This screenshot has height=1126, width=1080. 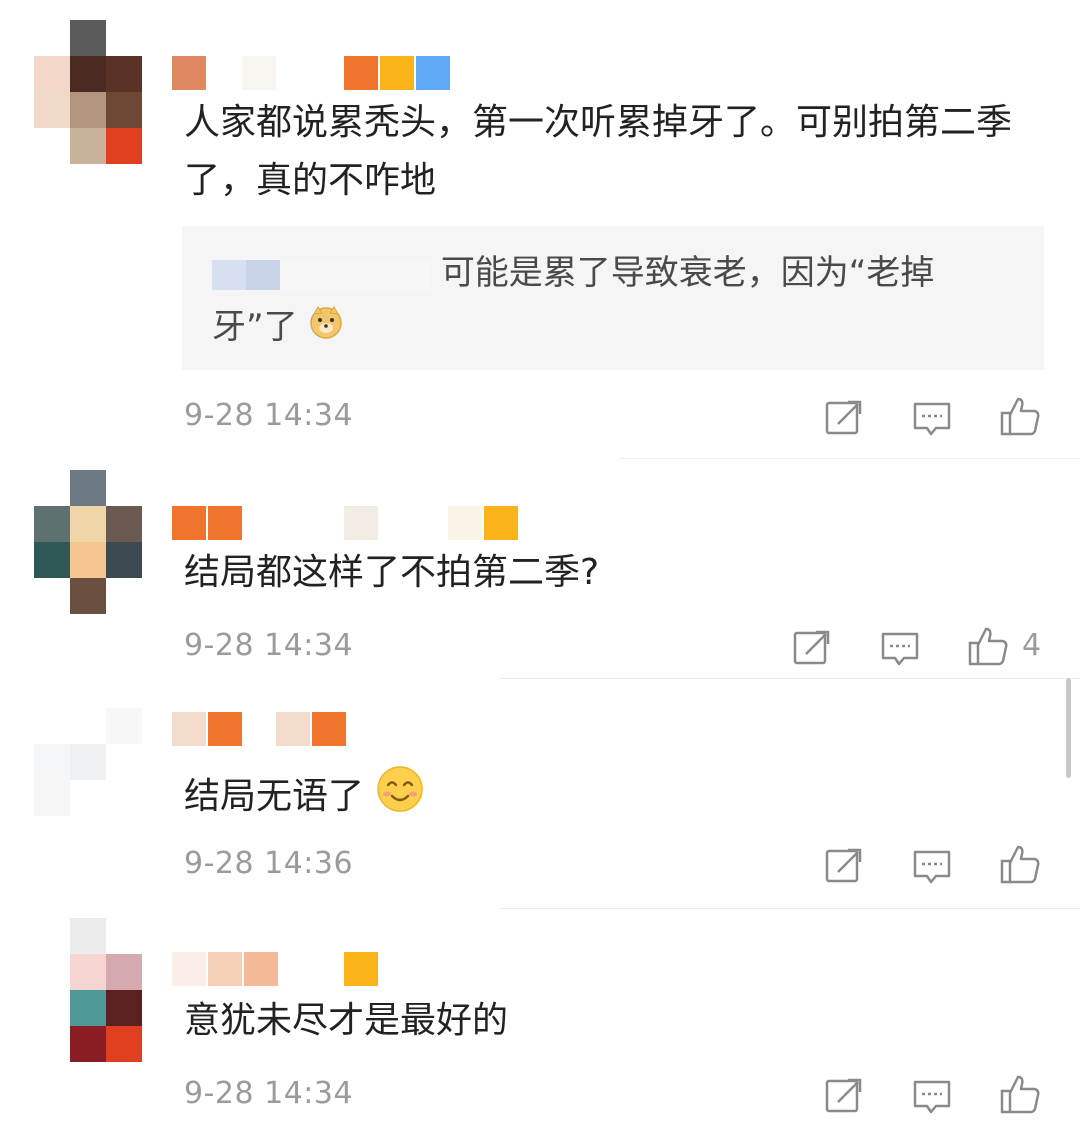 I want to click on reply-quote: 可能是累了导致衰老，因为“老掉牙”了, so click(x=613, y=298).